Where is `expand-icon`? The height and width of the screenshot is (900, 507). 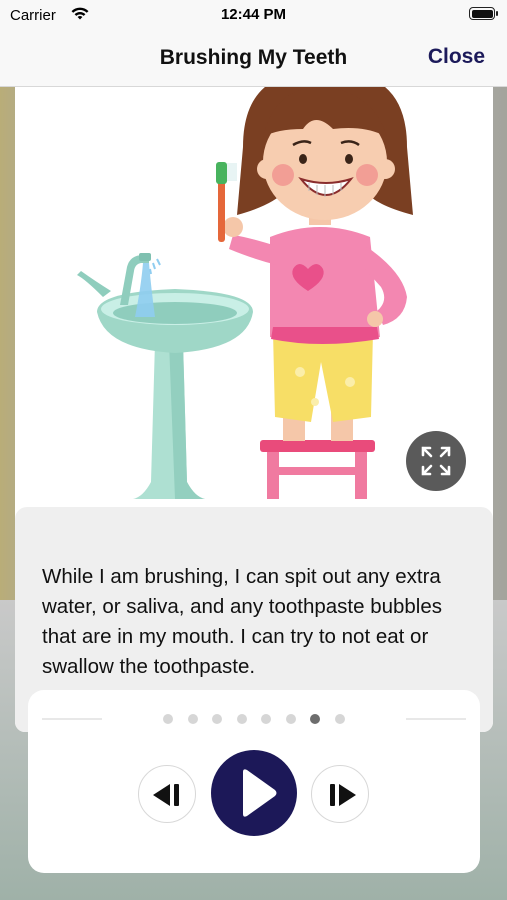 expand-icon is located at coordinates (436, 461).